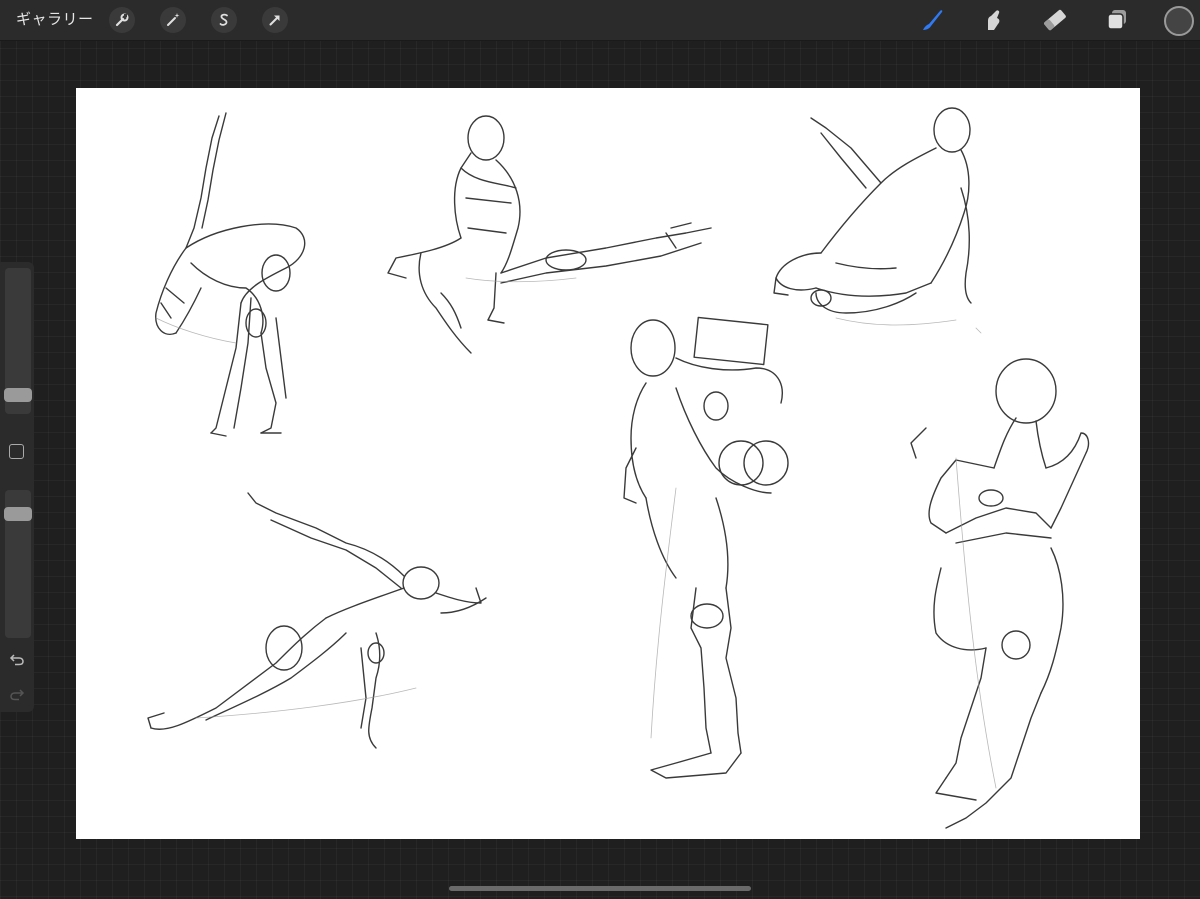  I want to click on layers-button, so click(1117, 20).